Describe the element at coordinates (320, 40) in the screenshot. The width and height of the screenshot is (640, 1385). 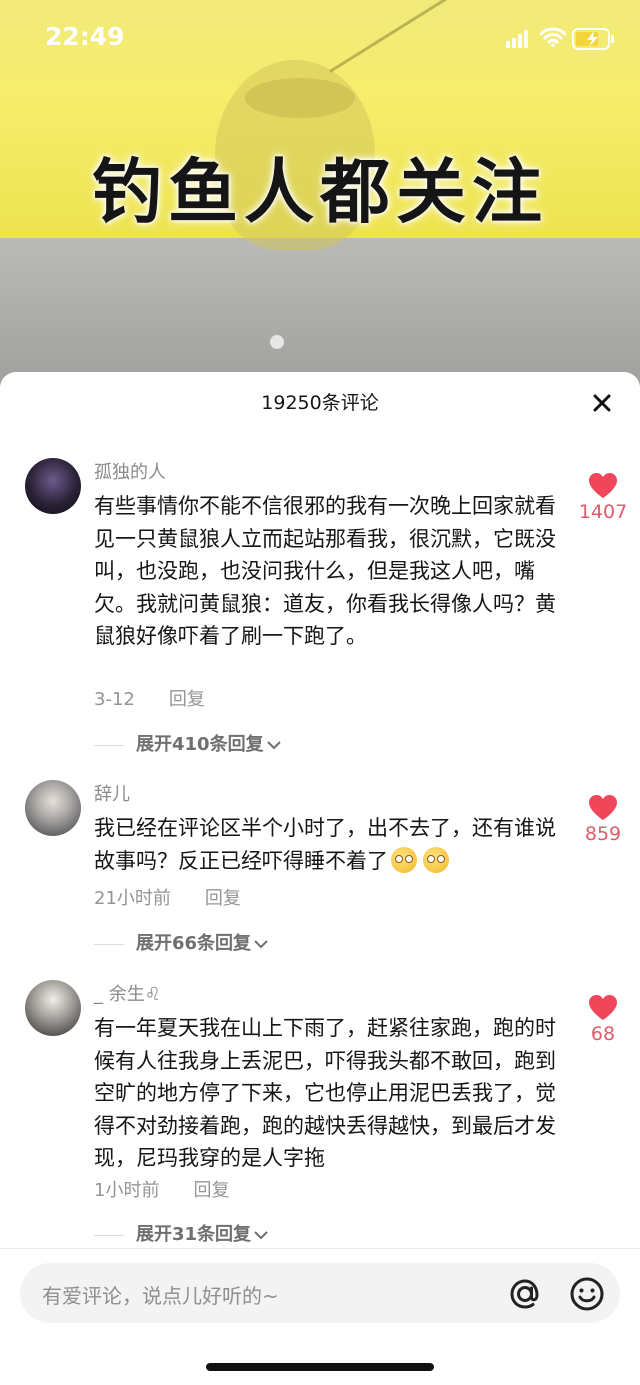
I see `status-bar: 22:49` at that location.